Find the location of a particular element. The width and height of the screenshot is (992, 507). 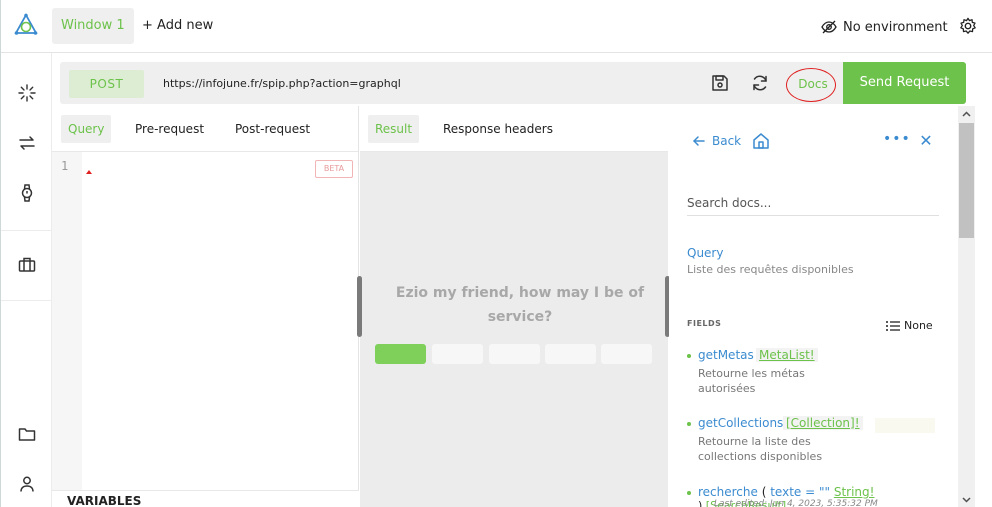

docs-search-input is located at coordinates (813, 203).